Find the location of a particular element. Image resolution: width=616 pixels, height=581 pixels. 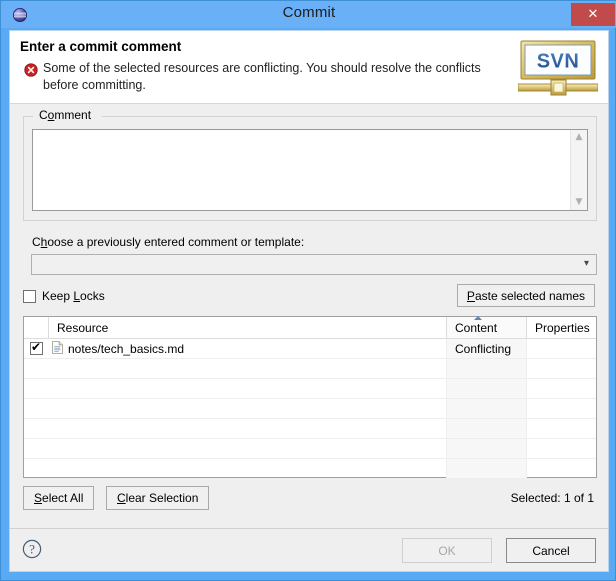

column-header-content-label: Content is located at coordinates (476, 327).